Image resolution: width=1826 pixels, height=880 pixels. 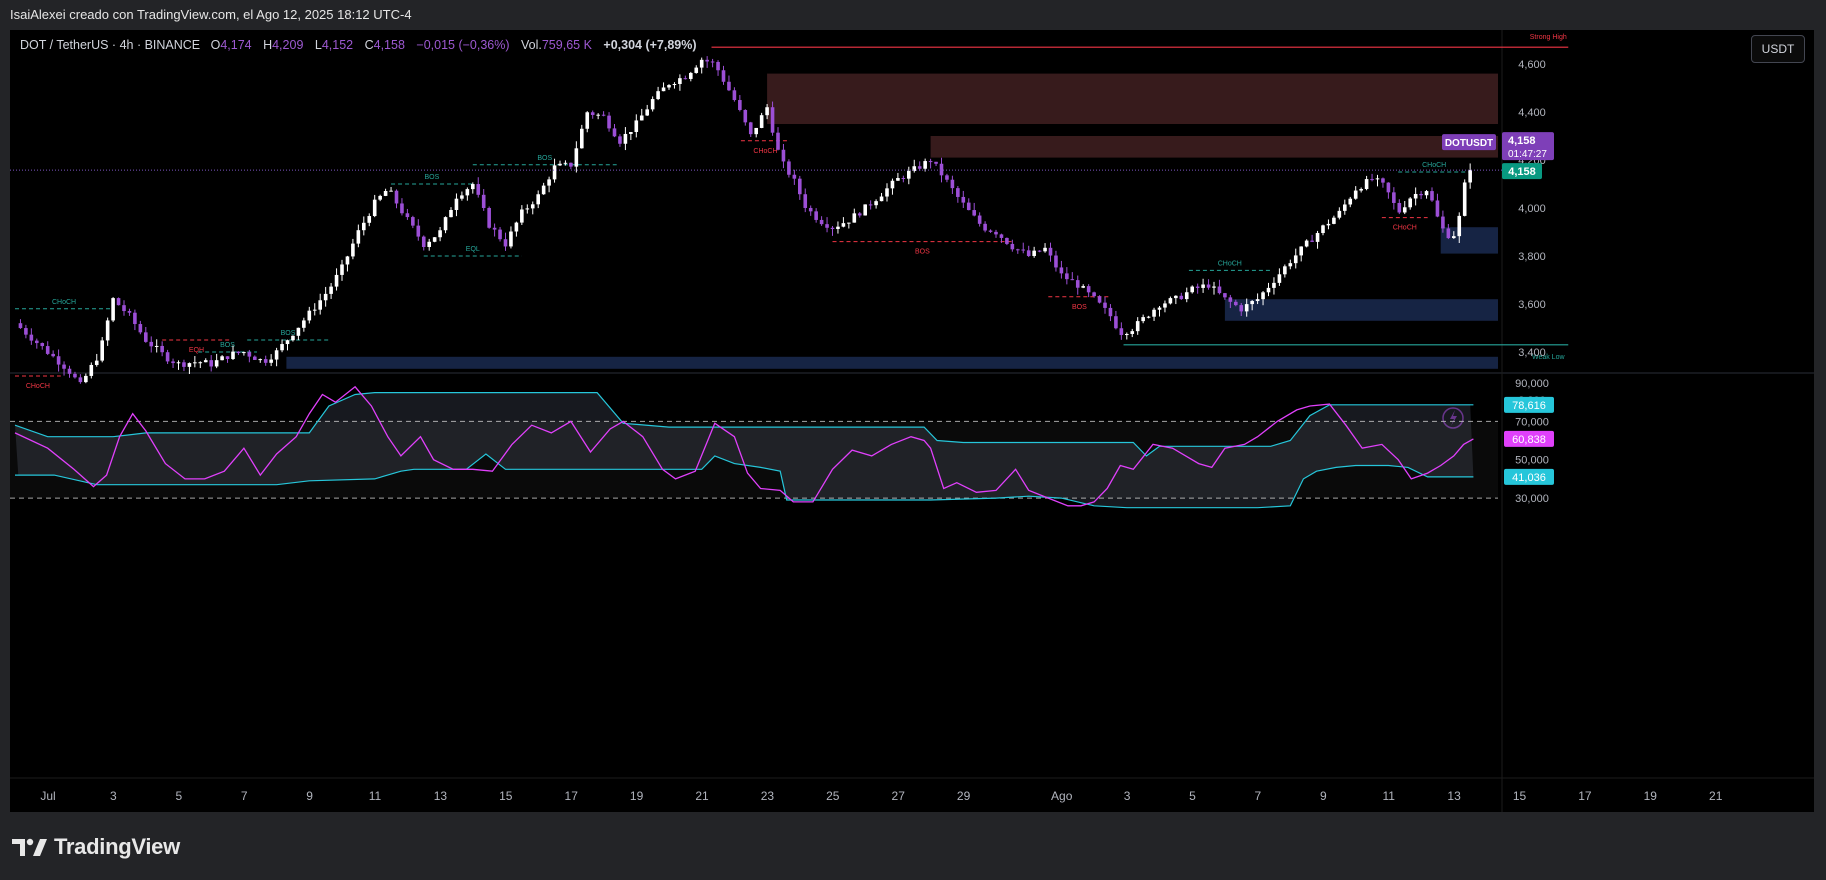 I want to click on oscillator-tick-label: 30,000, so click(x=1532, y=499).